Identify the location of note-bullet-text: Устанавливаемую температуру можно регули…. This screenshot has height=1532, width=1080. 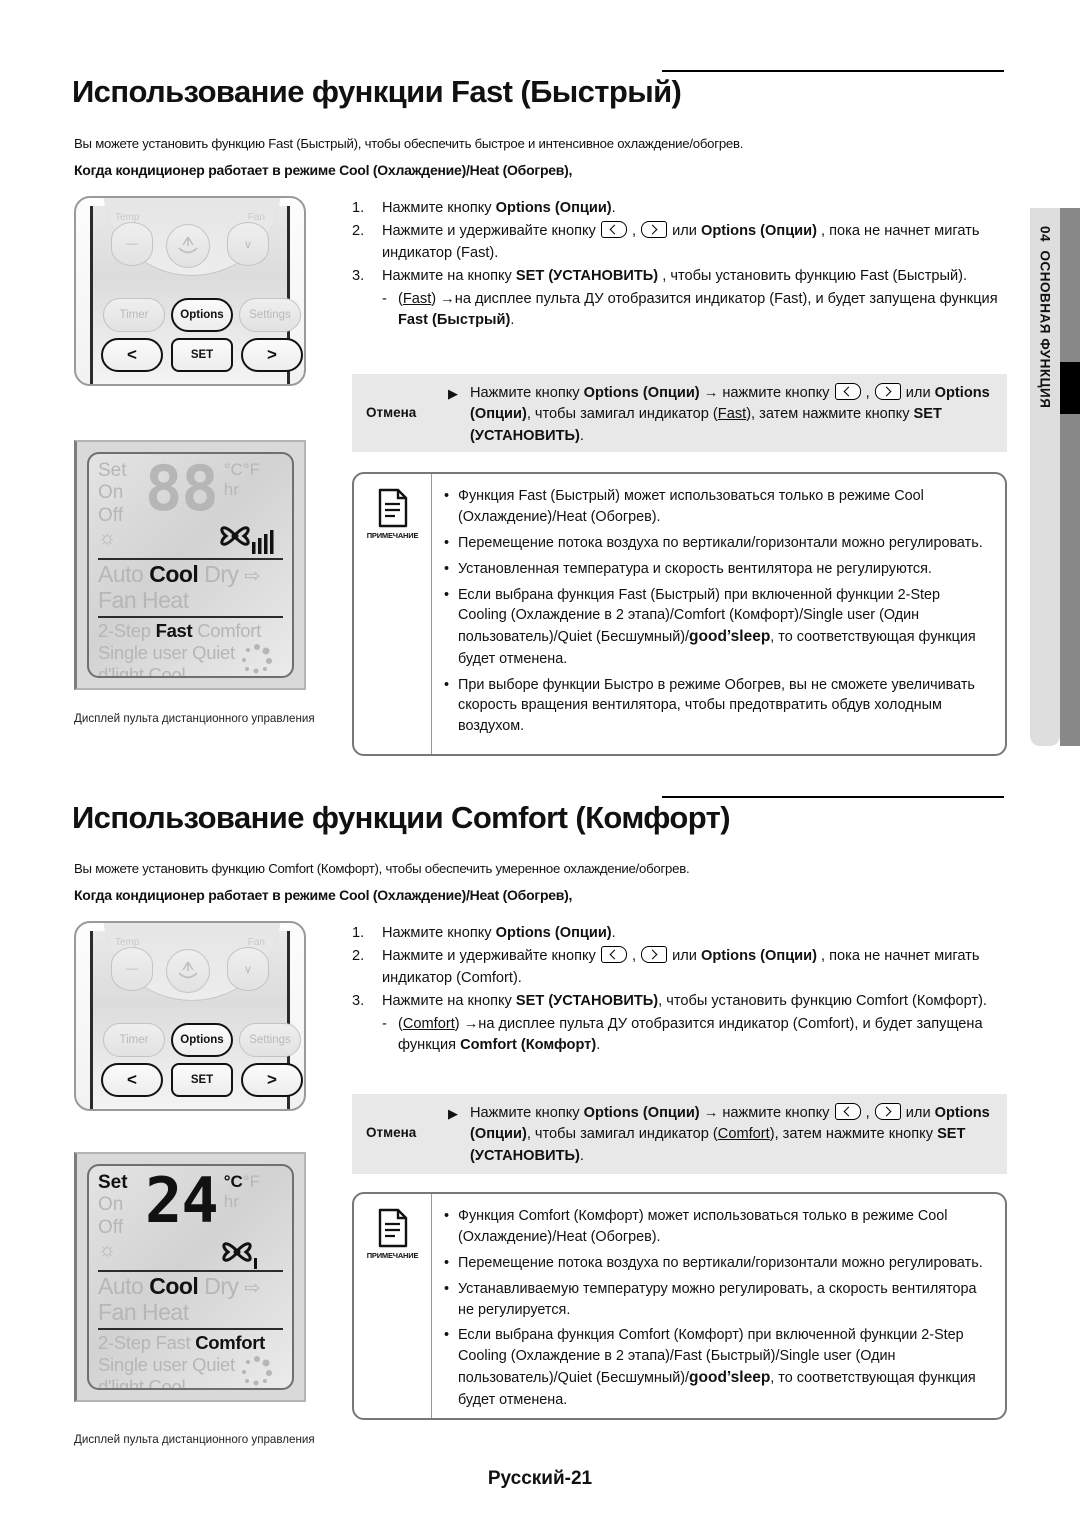
(723, 1300).